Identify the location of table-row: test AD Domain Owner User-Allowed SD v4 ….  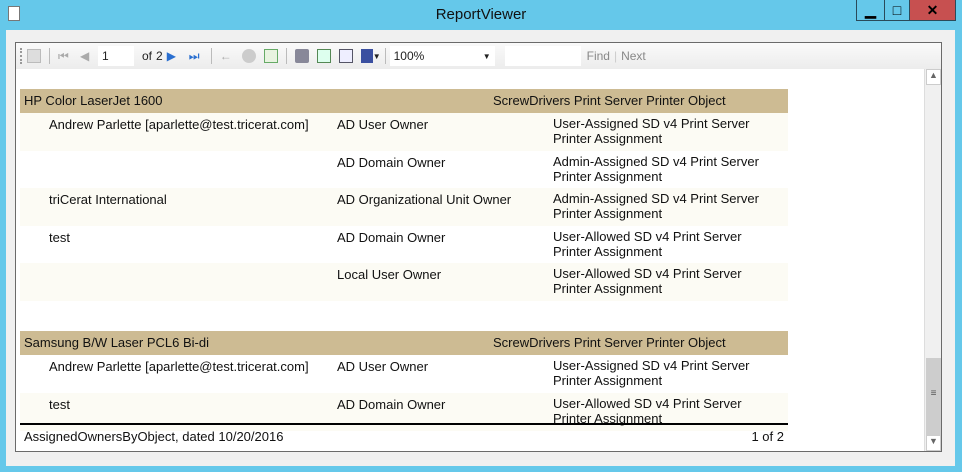
(404, 245).